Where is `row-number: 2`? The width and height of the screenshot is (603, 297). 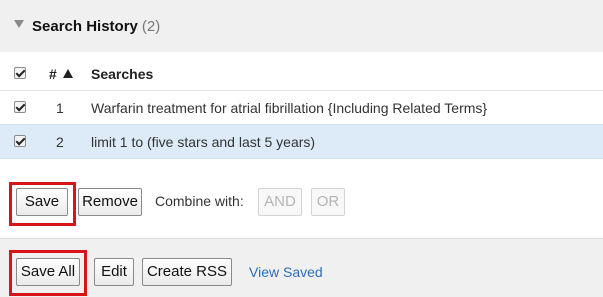 row-number: 2 is located at coordinates (60, 142).